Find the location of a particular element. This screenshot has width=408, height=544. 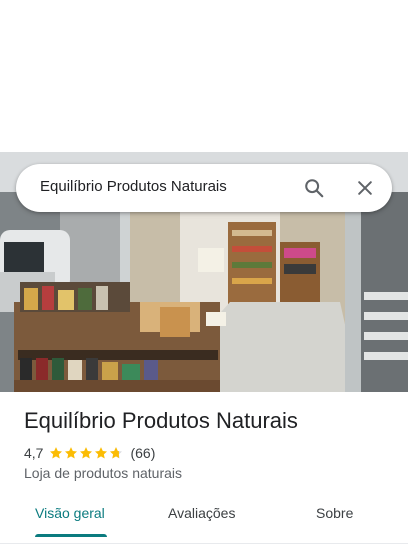

place-category: Loja de produtos naturais is located at coordinates (103, 473).